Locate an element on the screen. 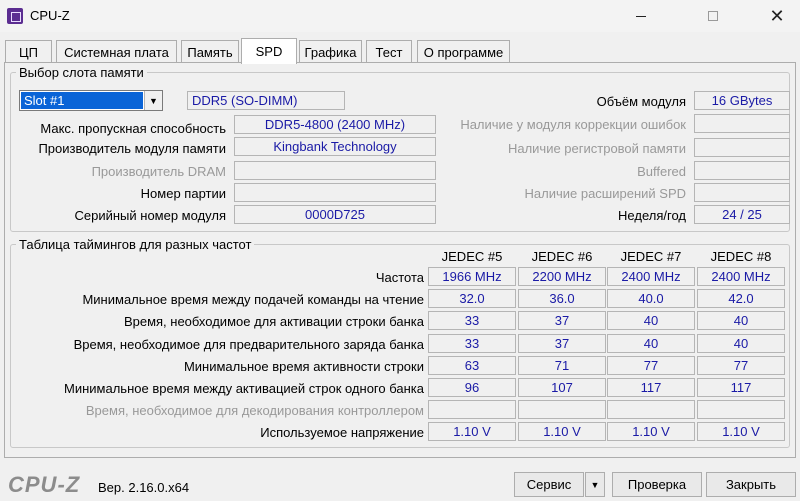 The image size is (800, 501). timings-column-header: JEDEC #5 is located at coordinates (472, 256).